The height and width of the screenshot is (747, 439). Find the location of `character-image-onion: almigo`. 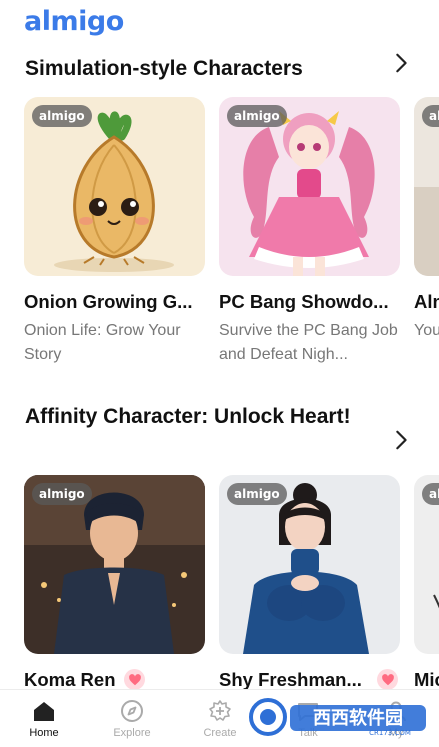

character-image-onion: almigo is located at coordinates (114, 186).